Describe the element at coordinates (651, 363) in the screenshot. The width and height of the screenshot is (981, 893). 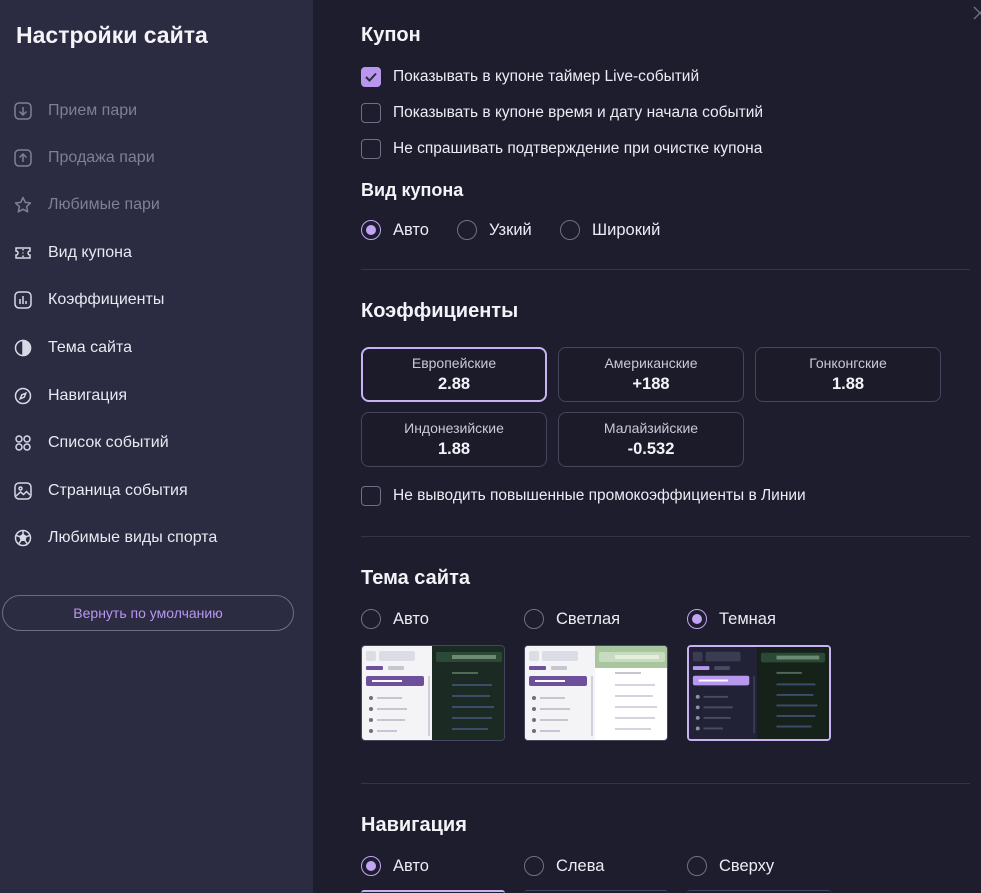
I see `odds-format-name: Американские` at that location.